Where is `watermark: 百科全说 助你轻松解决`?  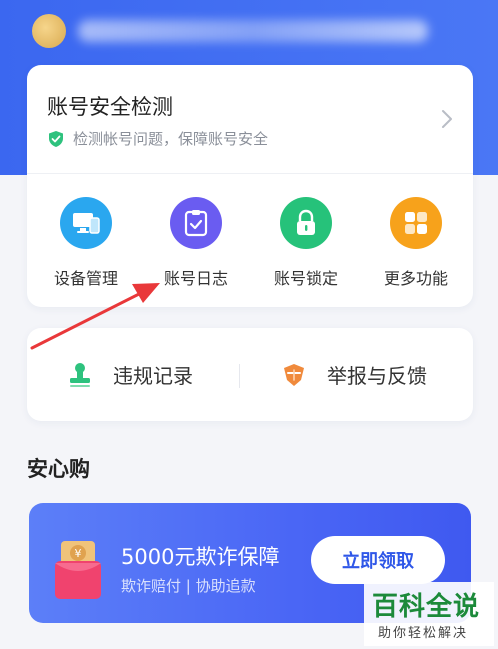 watermark: 百科全说 助你轻松解决 is located at coordinates (429, 614).